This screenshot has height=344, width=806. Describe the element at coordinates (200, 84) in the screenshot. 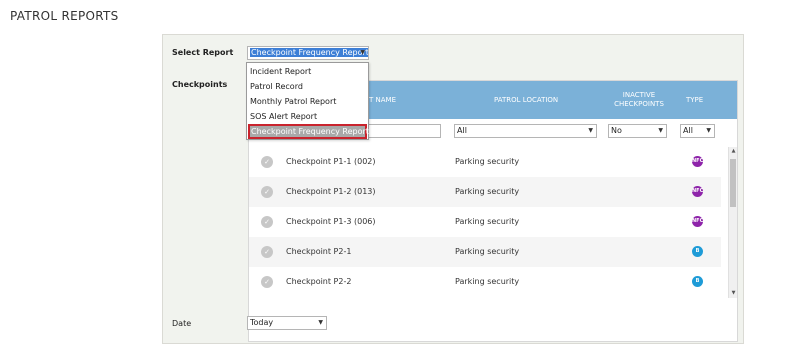

I see `checkpoints-label: Checkpoints` at that location.